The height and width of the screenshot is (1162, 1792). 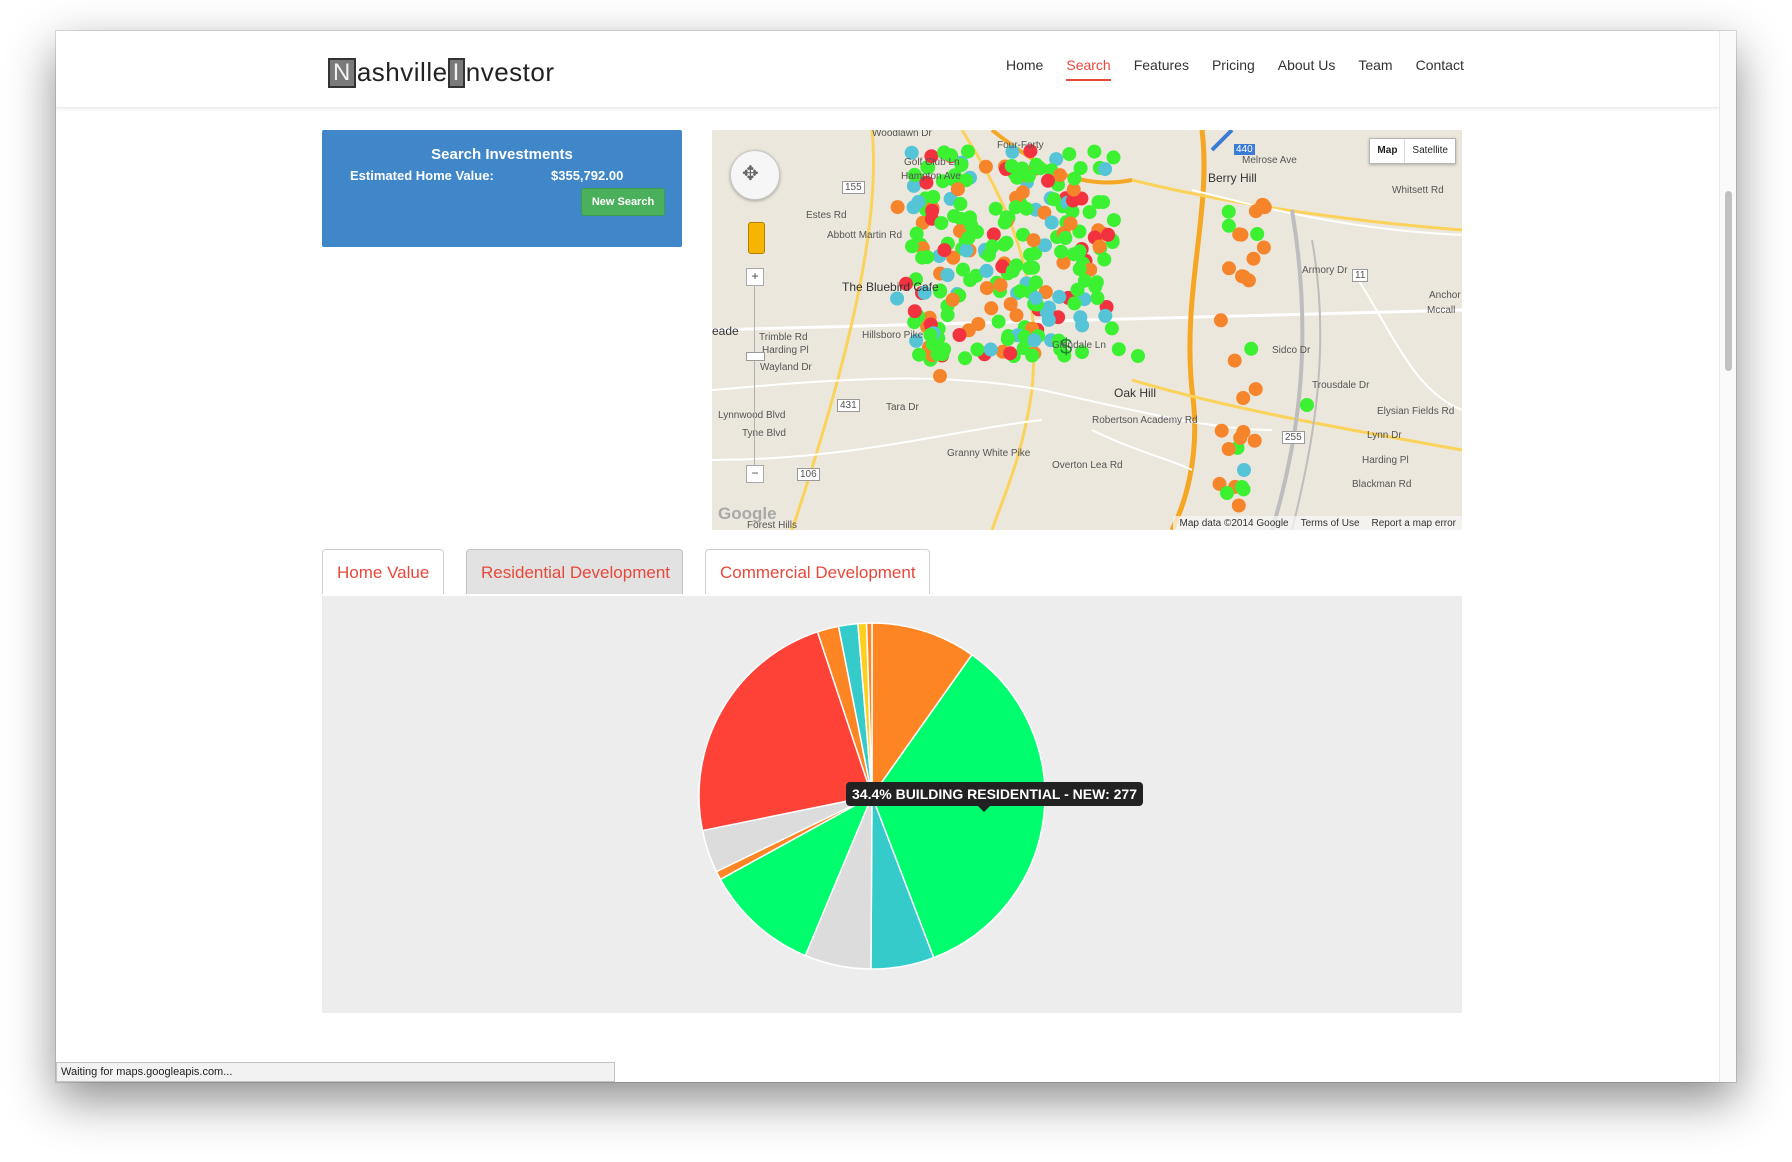 What do you see at coordinates (756, 238) in the screenshot?
I see `street-view-pegman-icon` at bounding box center [756, 238].